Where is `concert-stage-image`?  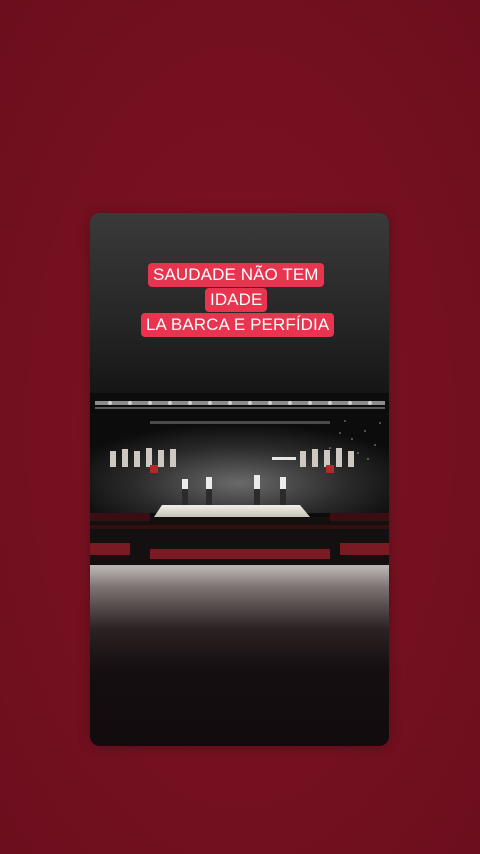 concert-stage-image is located at coordinates (239, 479).